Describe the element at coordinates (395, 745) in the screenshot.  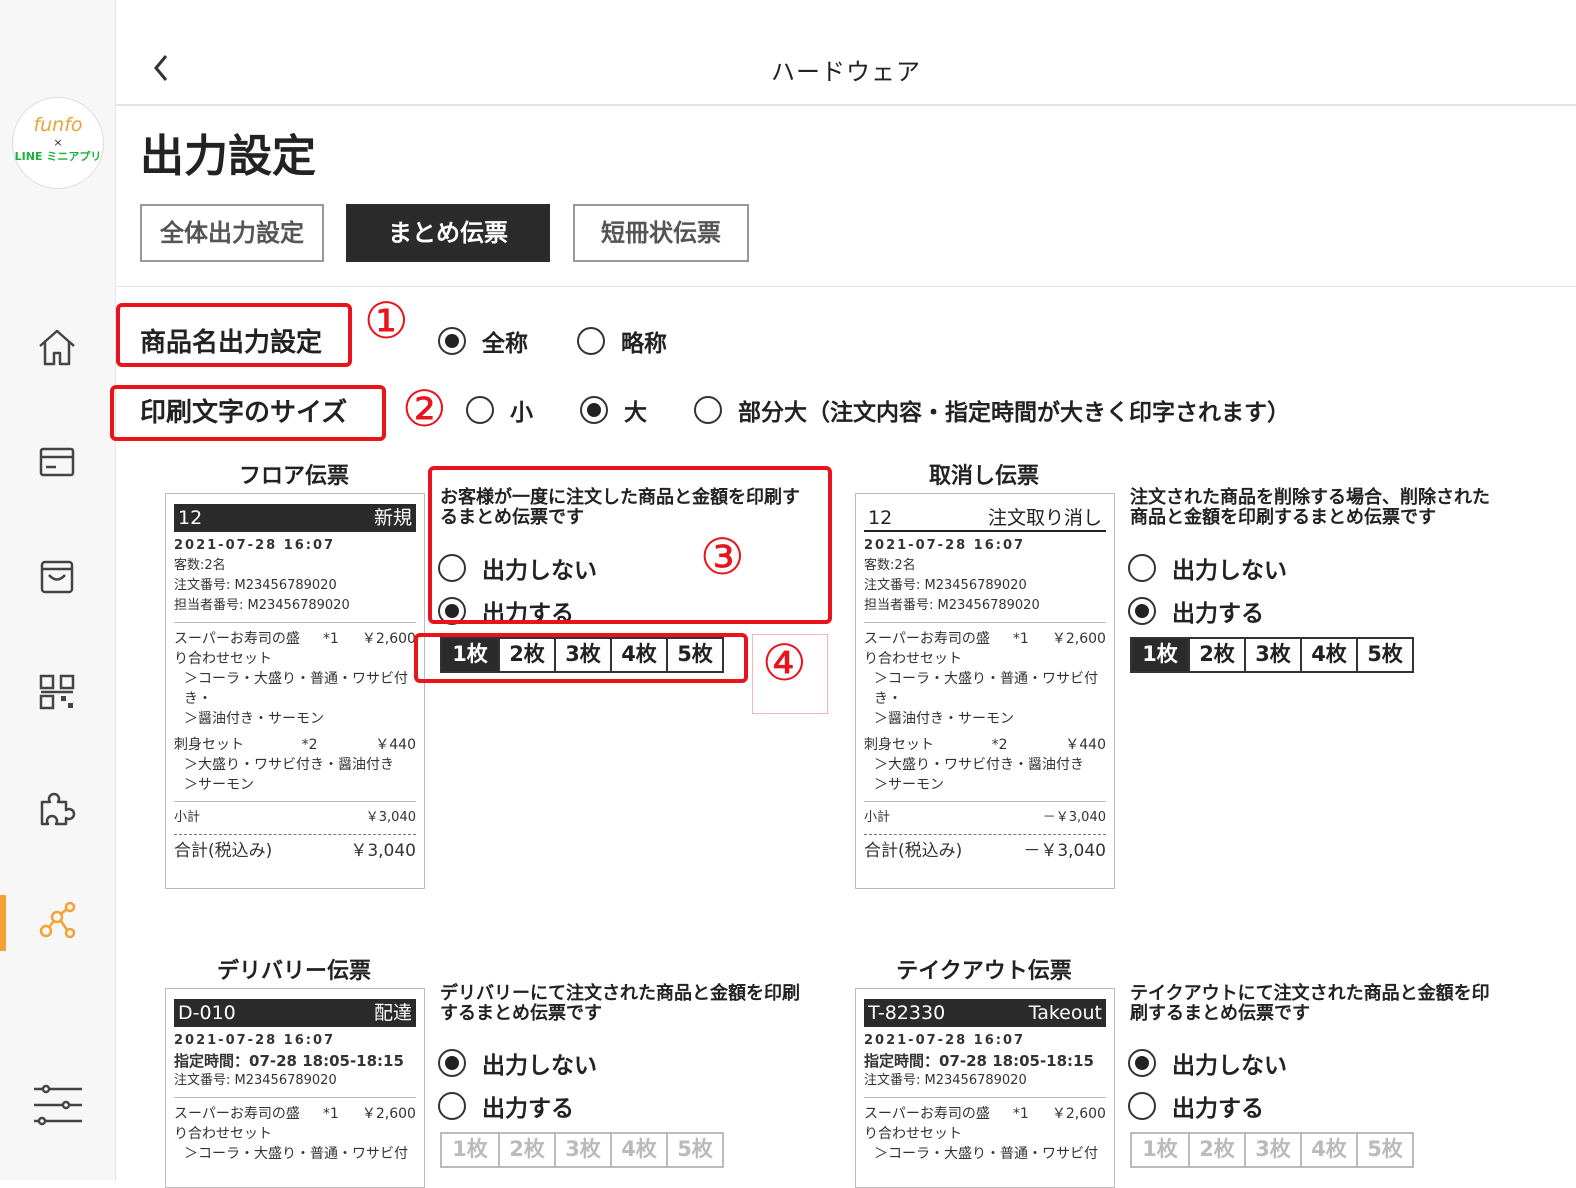
I see `item-price: ￥440` at that location.